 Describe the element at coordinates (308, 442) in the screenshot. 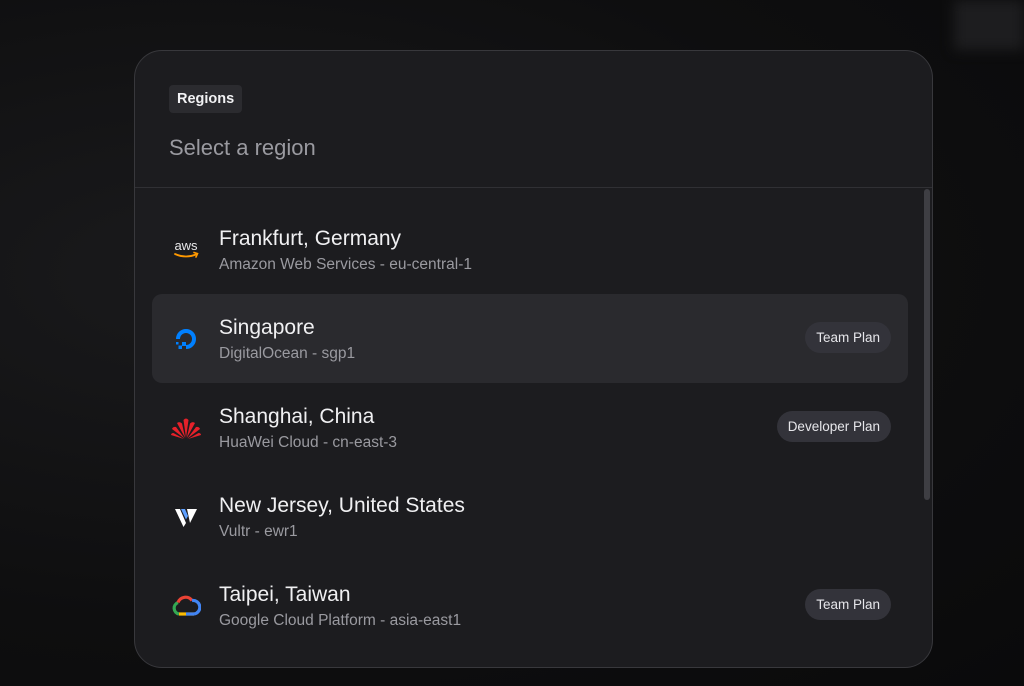

I see `region-provider: HuaWei Cloud - cn-east-3` at that location.